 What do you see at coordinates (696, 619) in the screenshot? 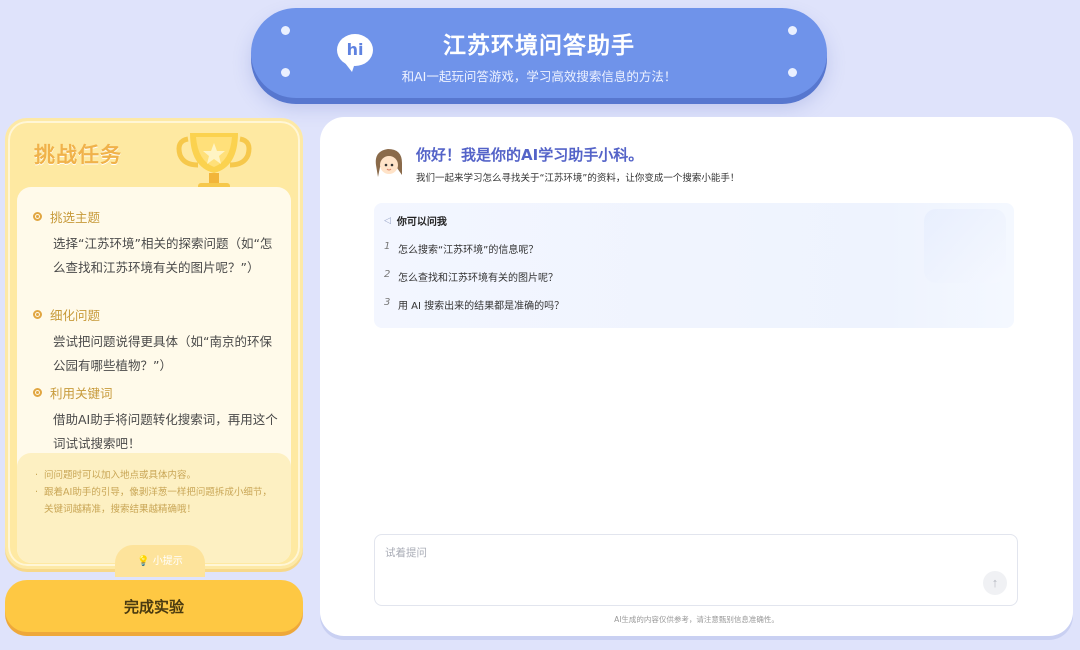
I see `ai-disclaimer: AI生成的内容仅供参考，请注意甄别信息准确性。` at bounding box center [696, 619].